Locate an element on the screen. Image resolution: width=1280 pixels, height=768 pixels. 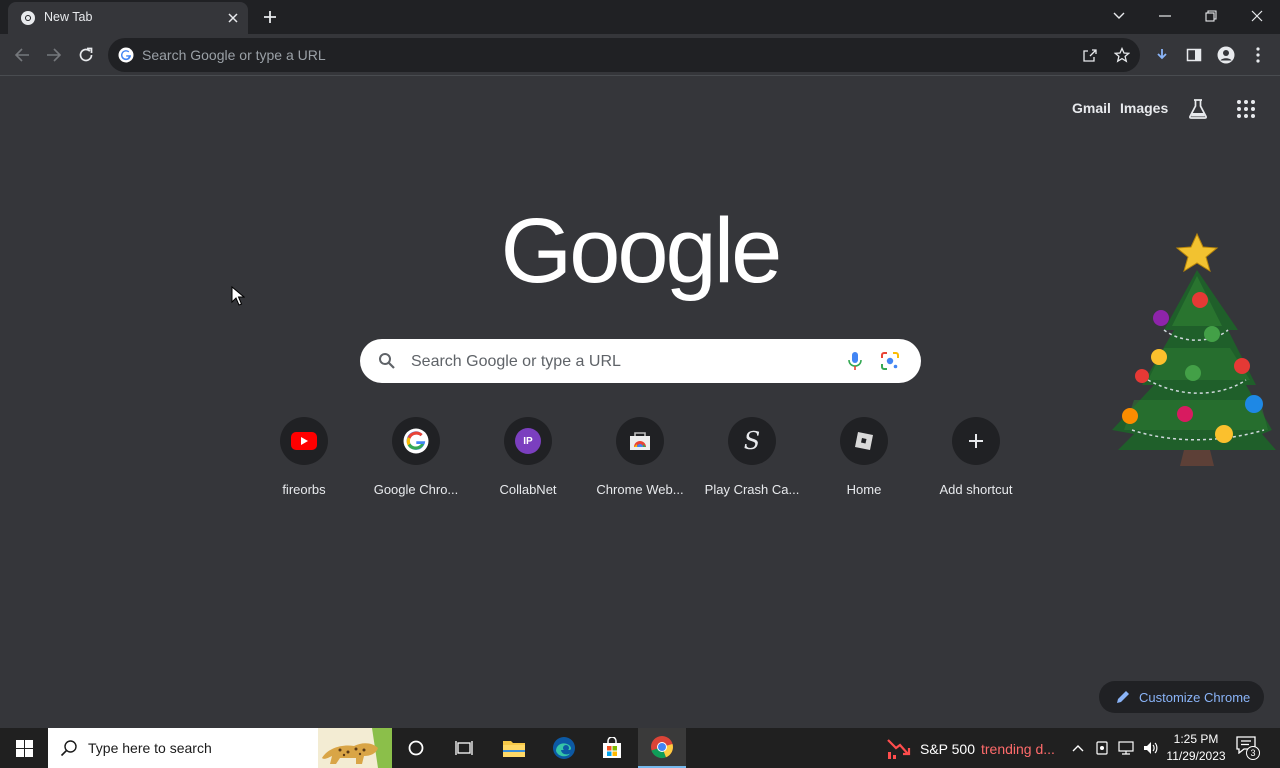
shortcut-label: fireorbs is located at coordinates (304, 489).